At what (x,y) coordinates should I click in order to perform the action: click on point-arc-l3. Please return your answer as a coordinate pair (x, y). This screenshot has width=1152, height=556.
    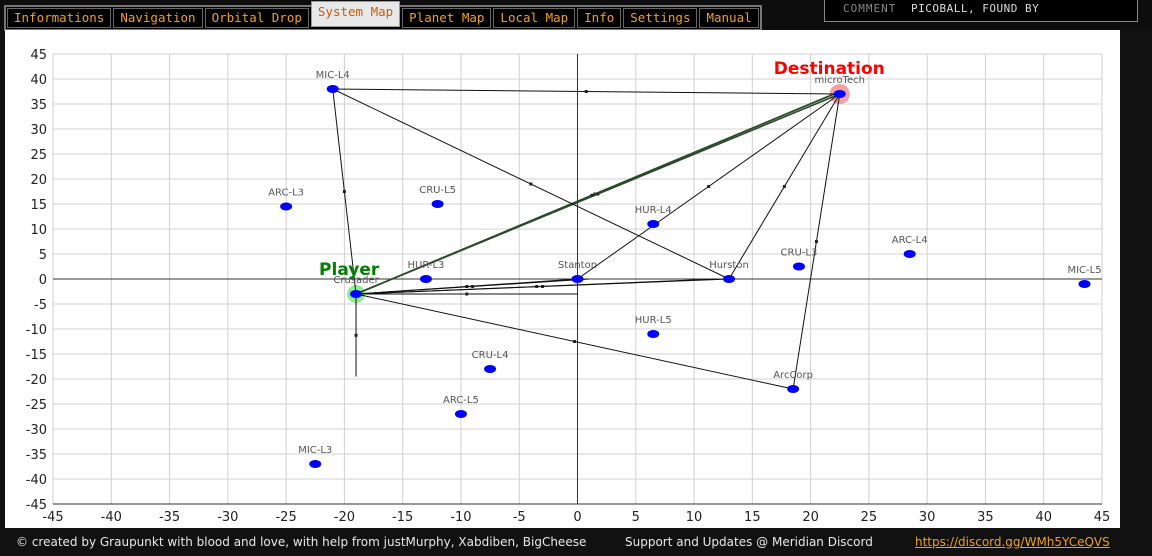
    Looking at the image, I should click on (286, 206).